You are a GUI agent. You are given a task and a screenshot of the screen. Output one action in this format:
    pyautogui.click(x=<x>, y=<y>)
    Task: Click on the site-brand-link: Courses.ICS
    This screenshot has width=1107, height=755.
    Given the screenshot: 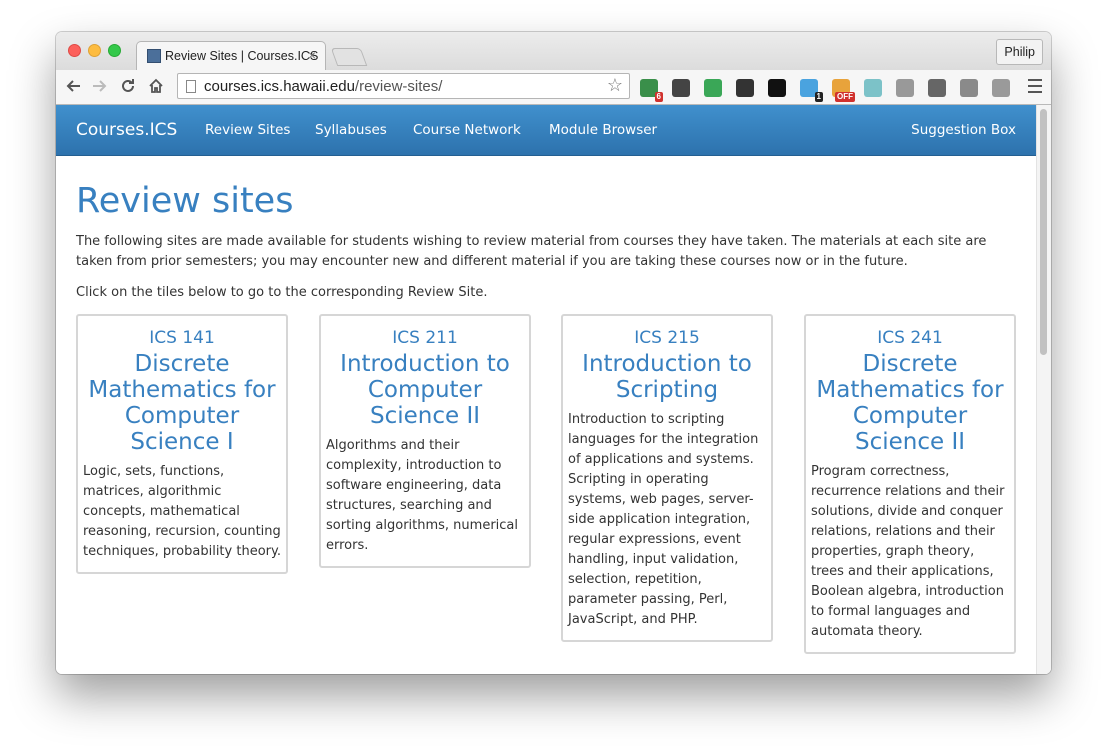 What is the action you would take?
    pyautogui.click(x=126, y=130)
    